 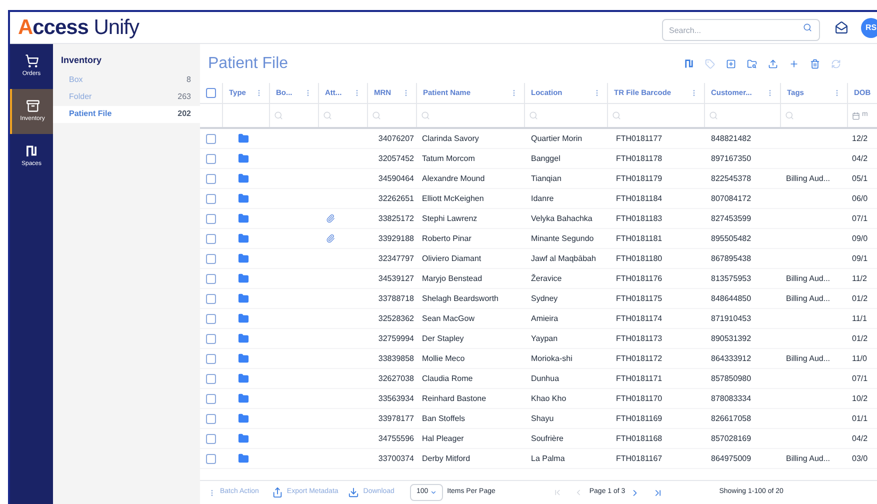 I want to click on table-cell: 09/0, so click(x=860, y=238).